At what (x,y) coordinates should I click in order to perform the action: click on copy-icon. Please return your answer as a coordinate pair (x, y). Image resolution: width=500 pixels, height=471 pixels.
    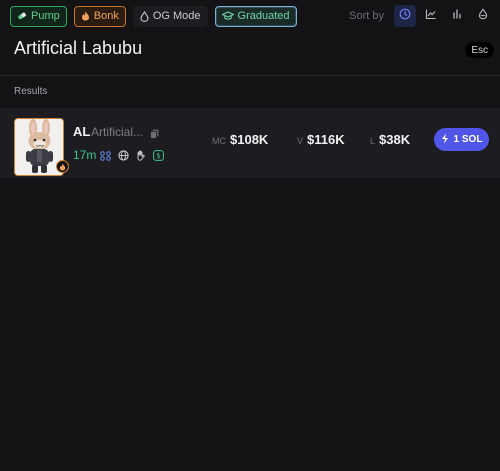
    Looking at the image, I should click on (154, 135).